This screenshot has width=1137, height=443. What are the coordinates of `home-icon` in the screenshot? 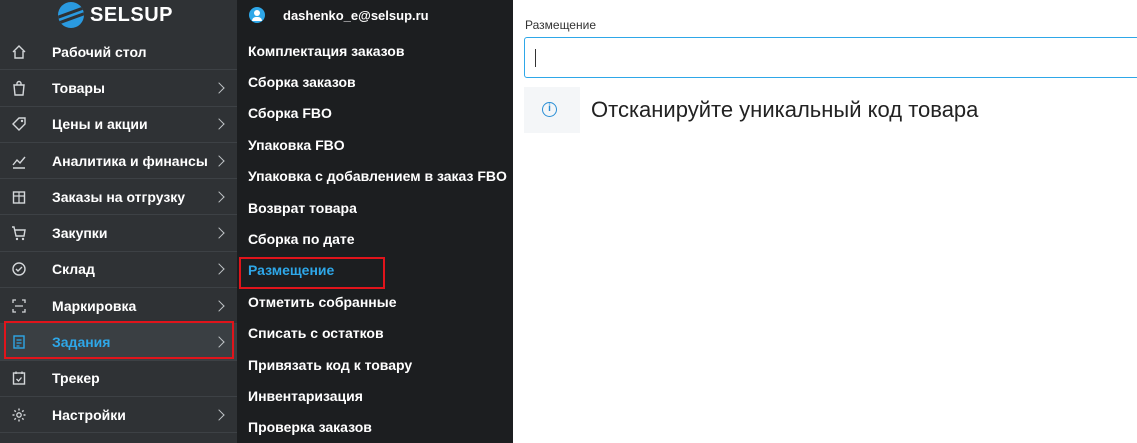 It's located at (19, 52).